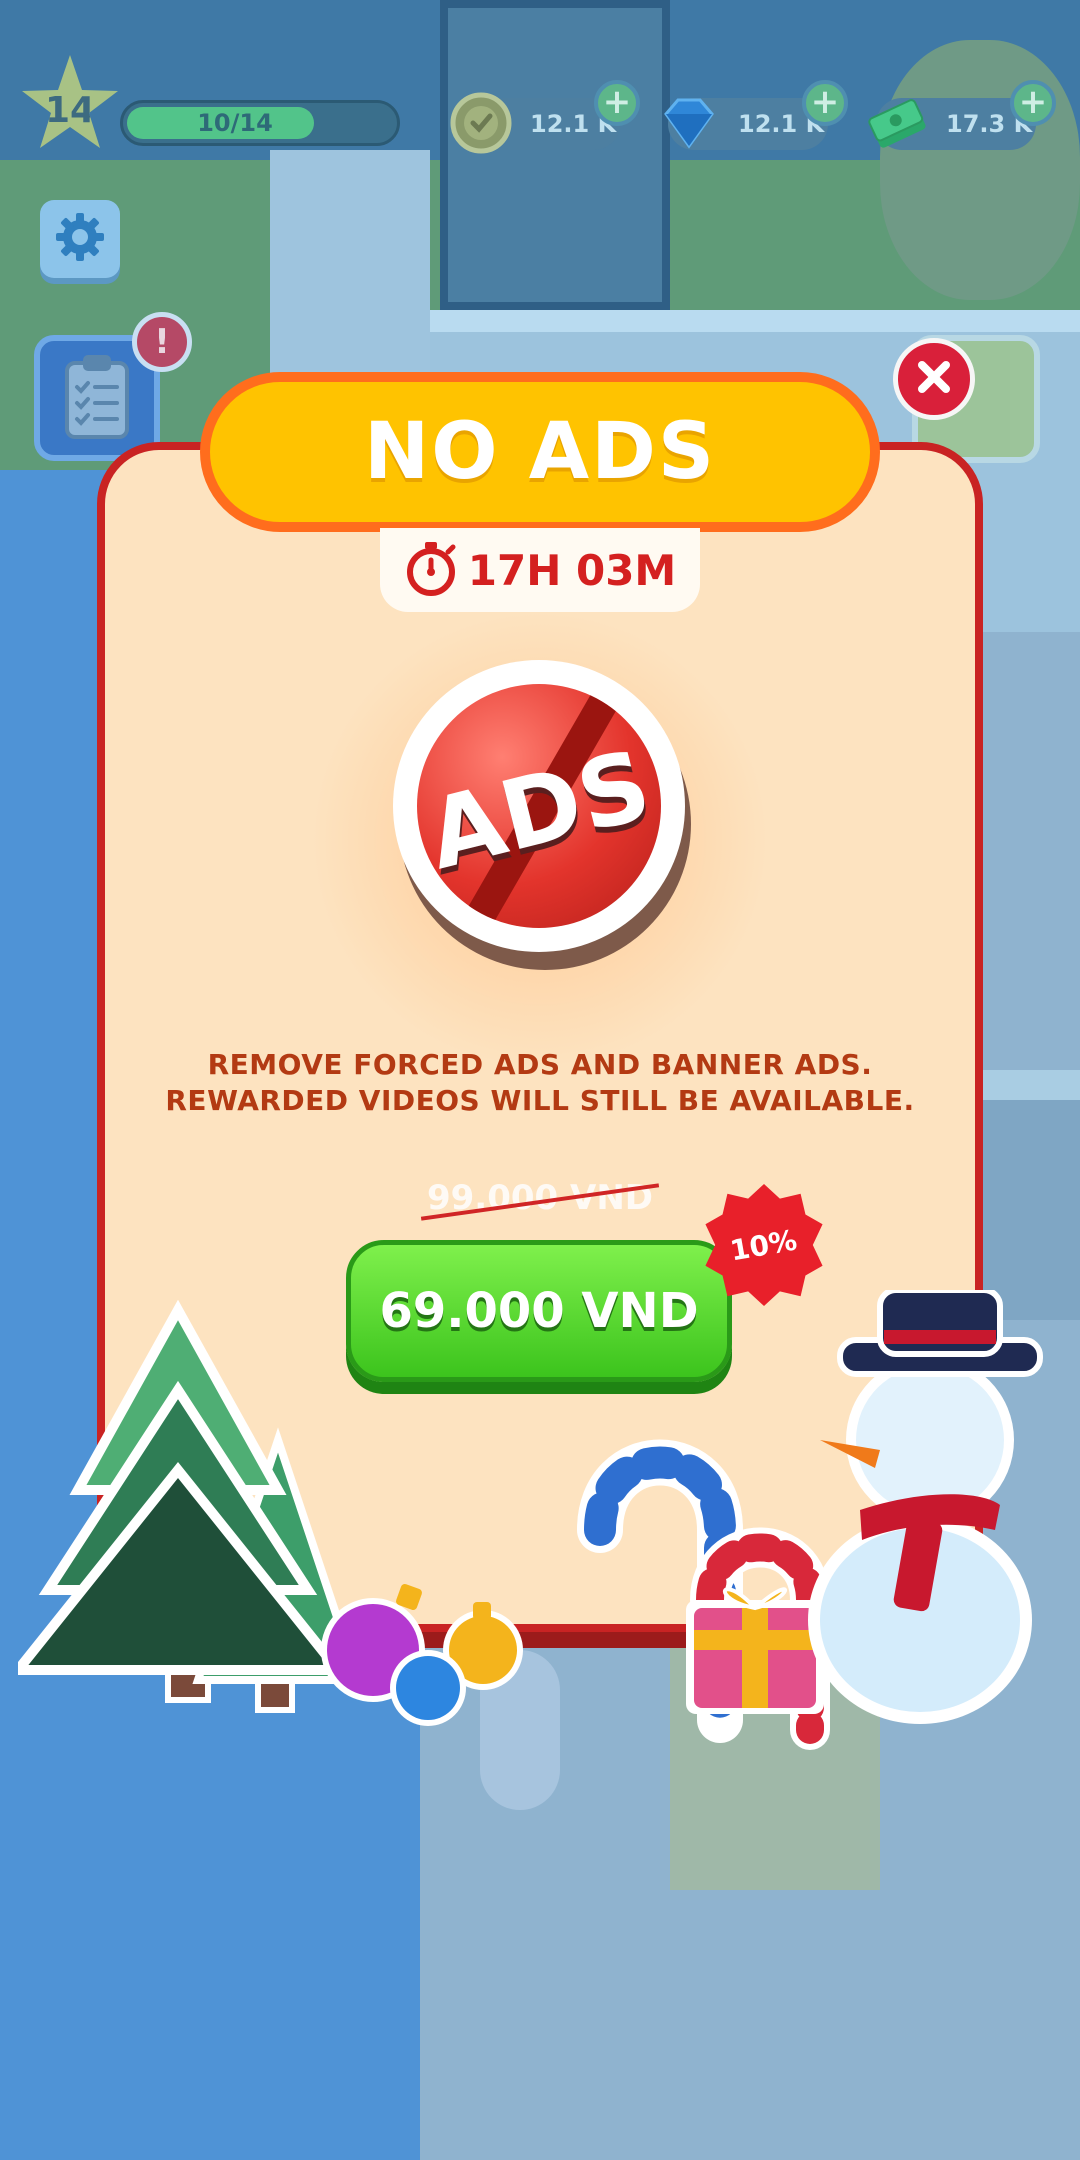 Image resolution: width=1080 pixels, height=2160 pixels. I want to click on discount-badge-text: 10%, so click(764, 1245).